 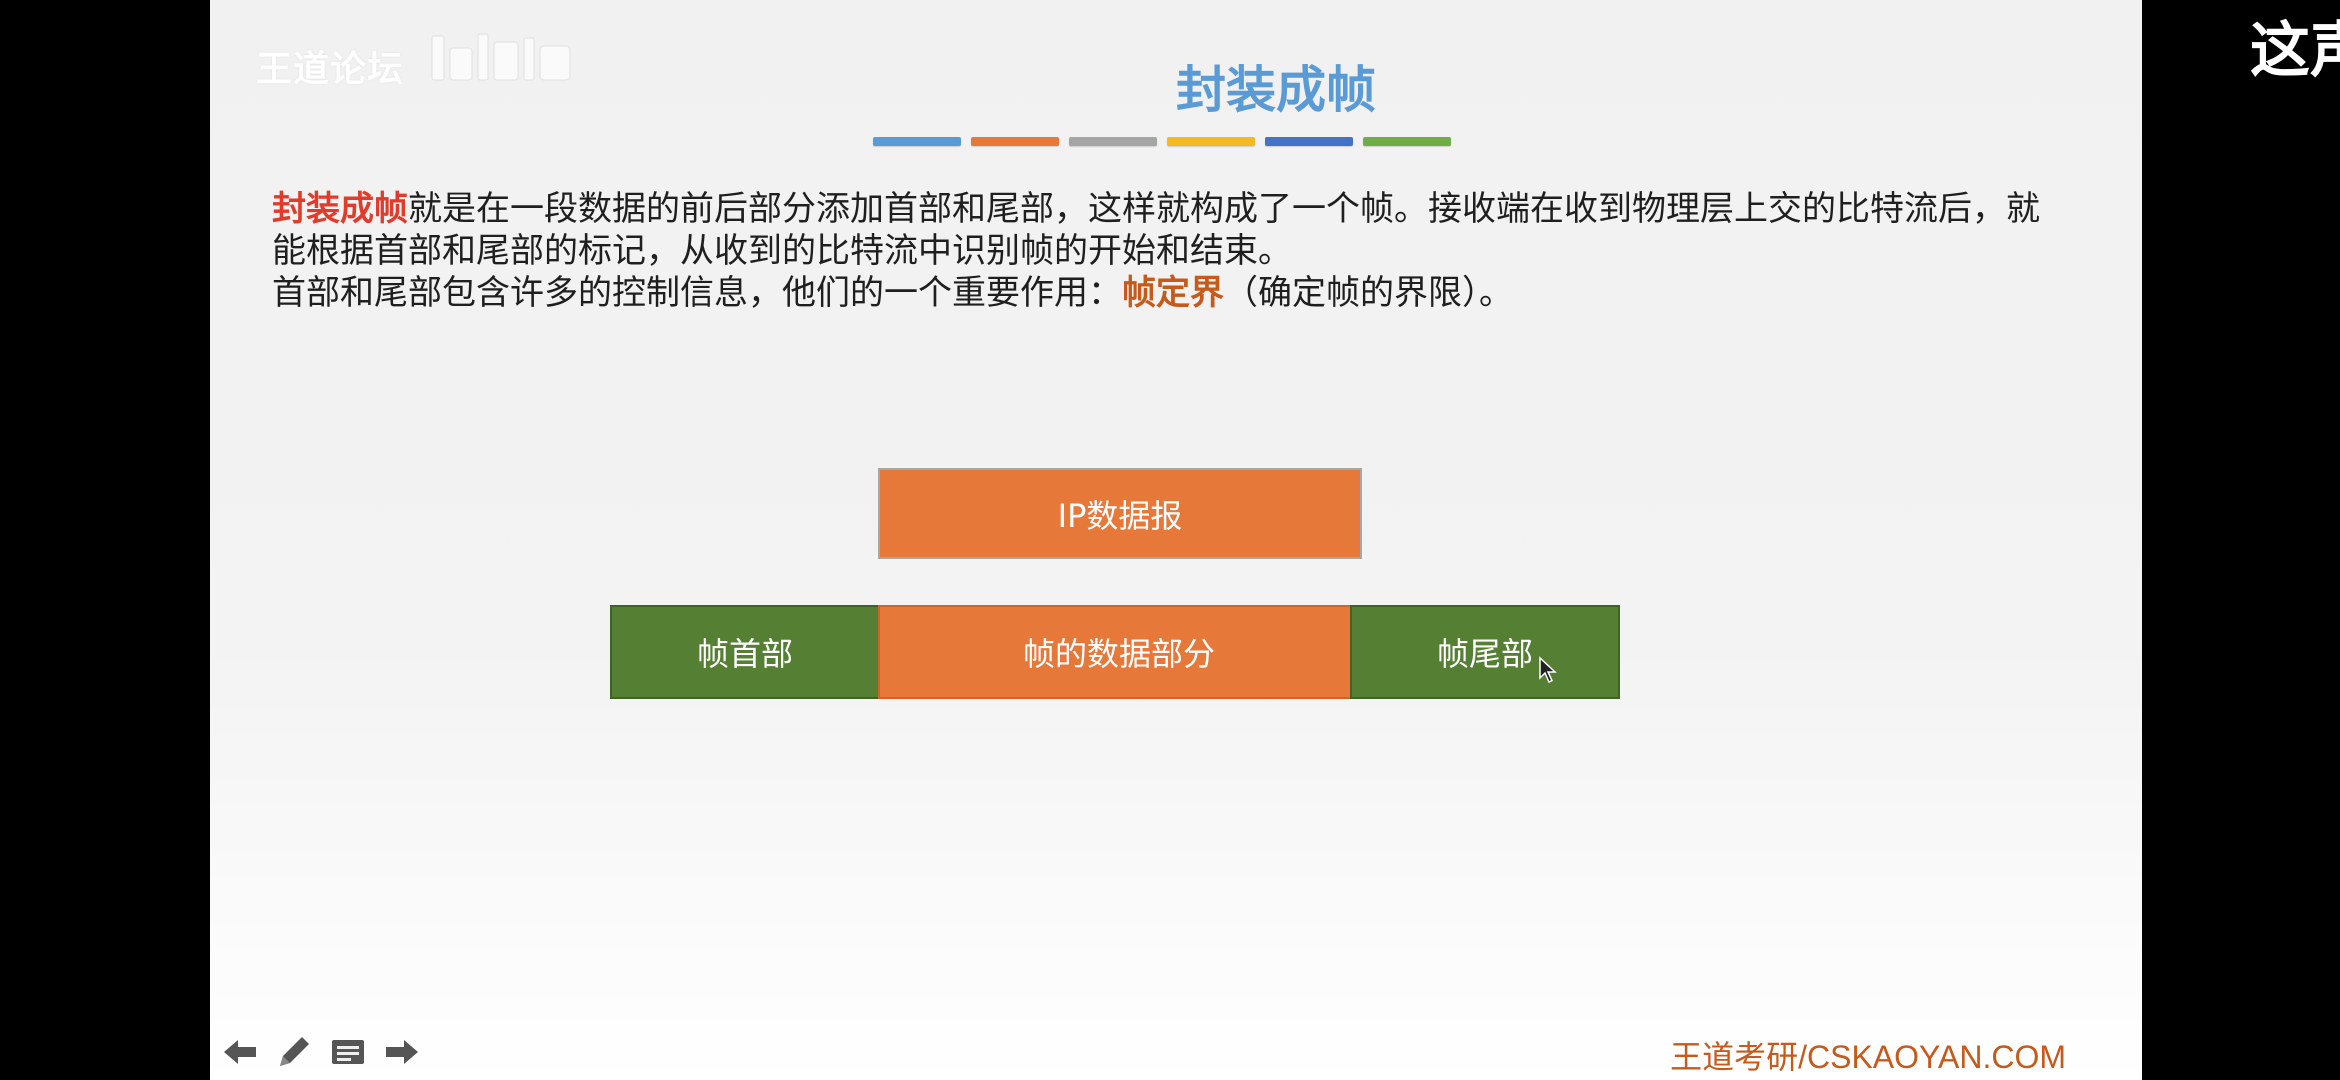 I want to click on arrow-left-icon, so click(x=240, y=1052).